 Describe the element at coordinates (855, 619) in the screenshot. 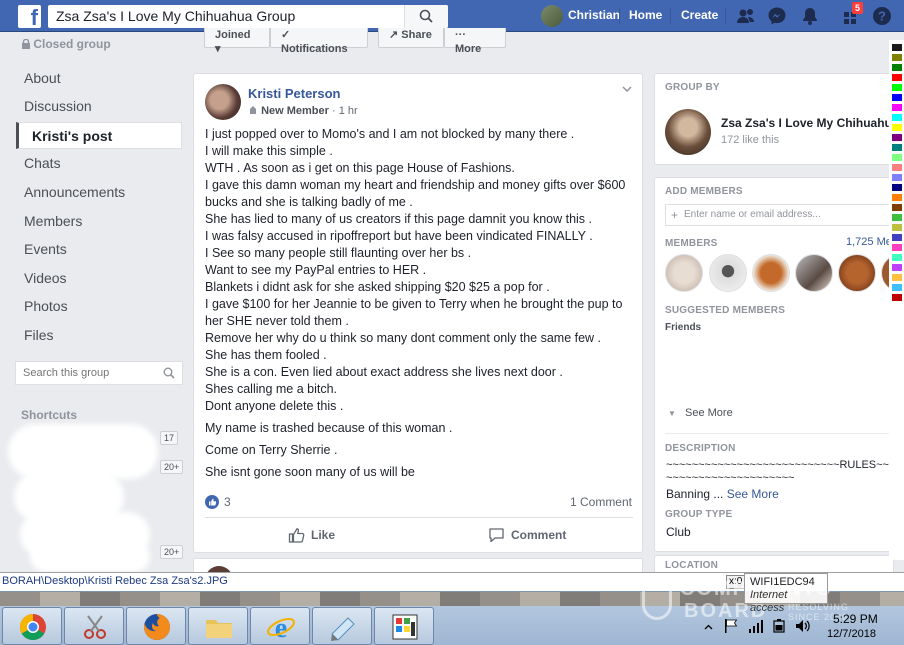

I see `clock-time: 5:29 PM` at that location.